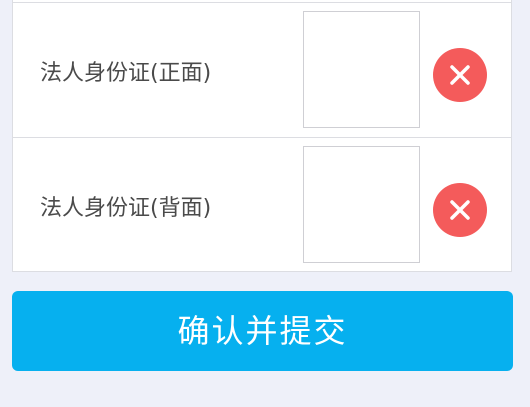 This screenshot has width=530, height=407. I want to click on upload-row-label: 法人身份证(正面), so click(126, 73).